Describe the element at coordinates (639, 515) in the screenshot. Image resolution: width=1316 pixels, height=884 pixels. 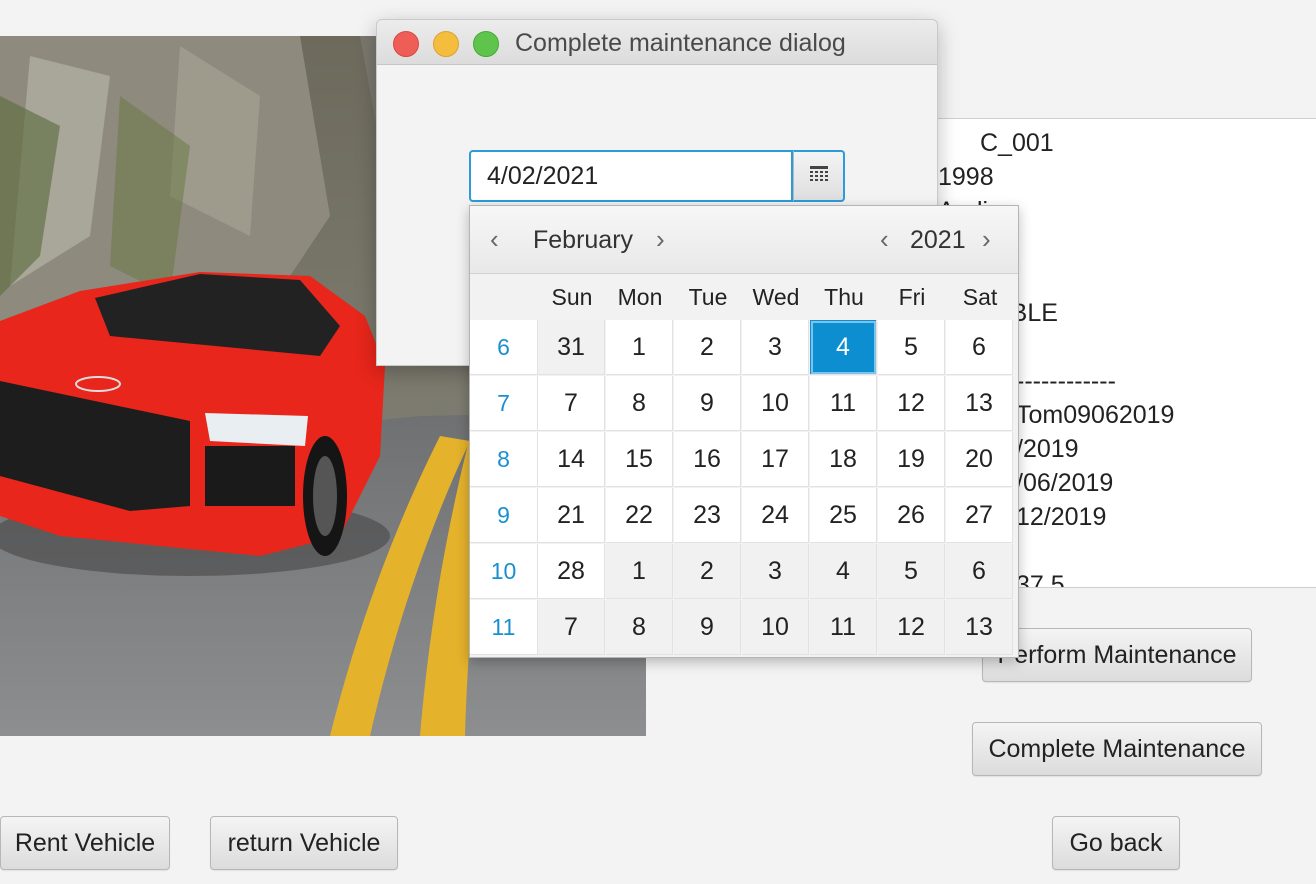
I see `calendar-day-cell: 22` at that location.